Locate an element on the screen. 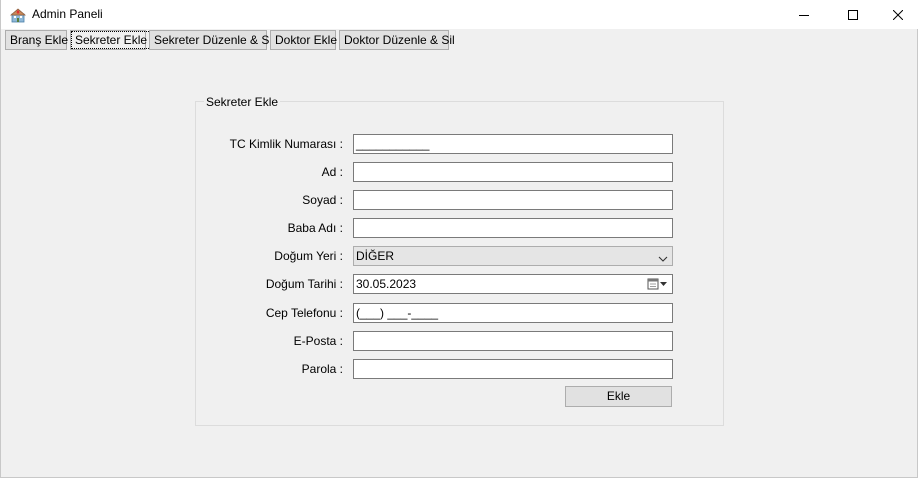 This screenshot has width=918, height=478. tab-doktor-ekle: Doktor Ekle is located at coordinates (303, 40).